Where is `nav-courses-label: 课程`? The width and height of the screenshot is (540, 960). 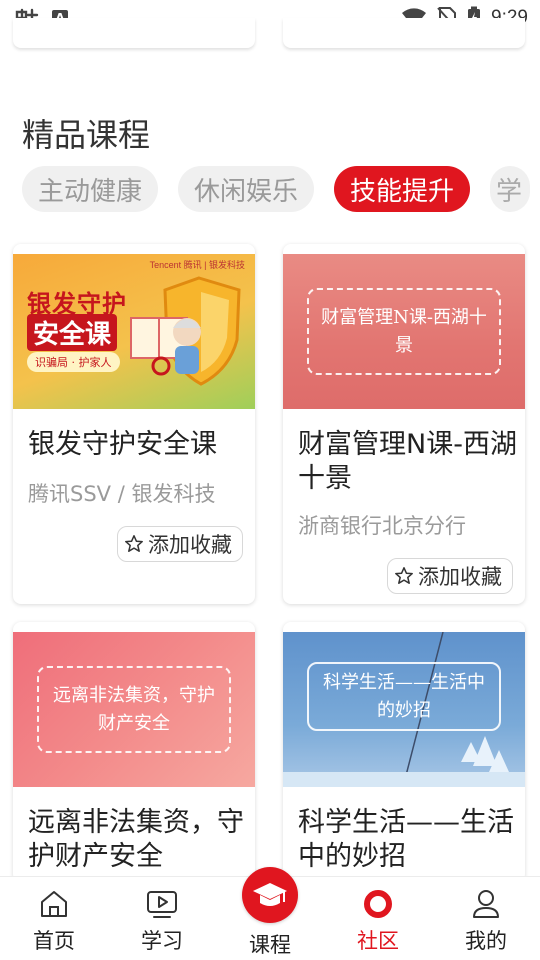
nav-courses-label: 课程 is located at coordinates (270, 945).